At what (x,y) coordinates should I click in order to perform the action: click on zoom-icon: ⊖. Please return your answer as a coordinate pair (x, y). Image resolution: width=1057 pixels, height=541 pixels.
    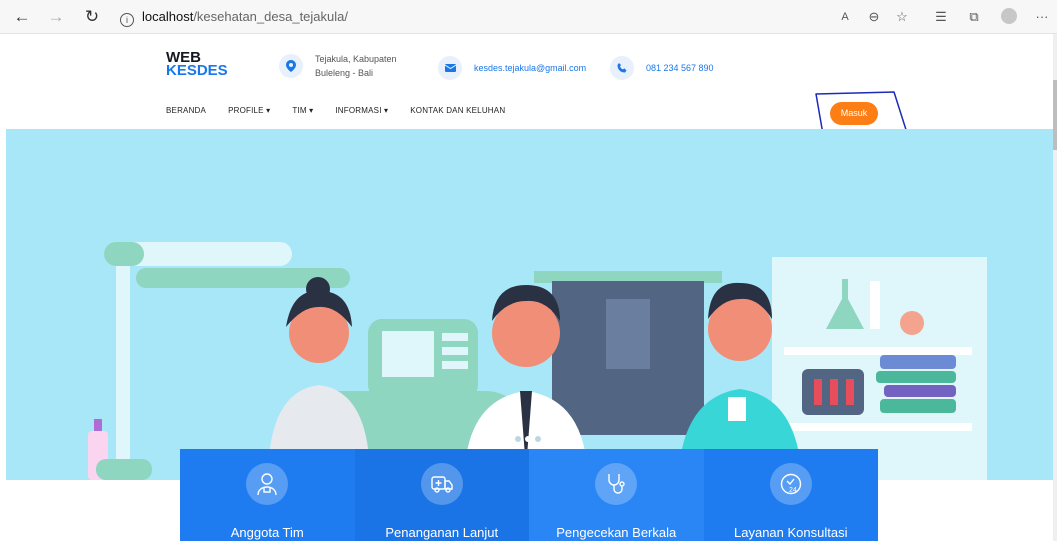
    Looking at the image, I should click on (874, 17).